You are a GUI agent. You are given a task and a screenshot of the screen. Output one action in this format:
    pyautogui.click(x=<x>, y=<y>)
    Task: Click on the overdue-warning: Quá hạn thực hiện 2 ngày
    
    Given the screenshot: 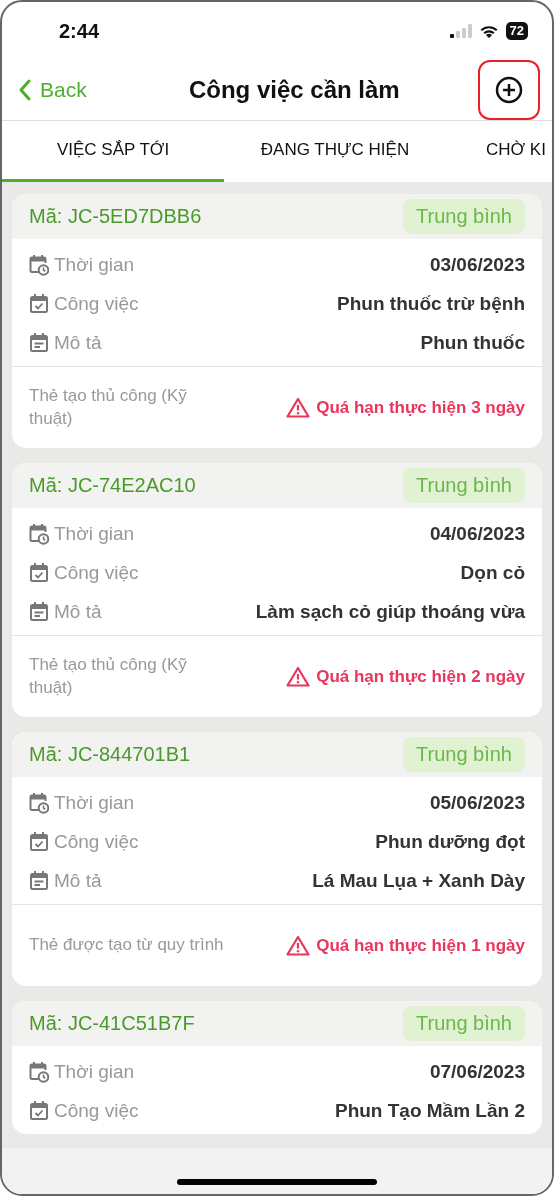 What is the action you would take?
    pyautogui.click(x=420, y=676)
    